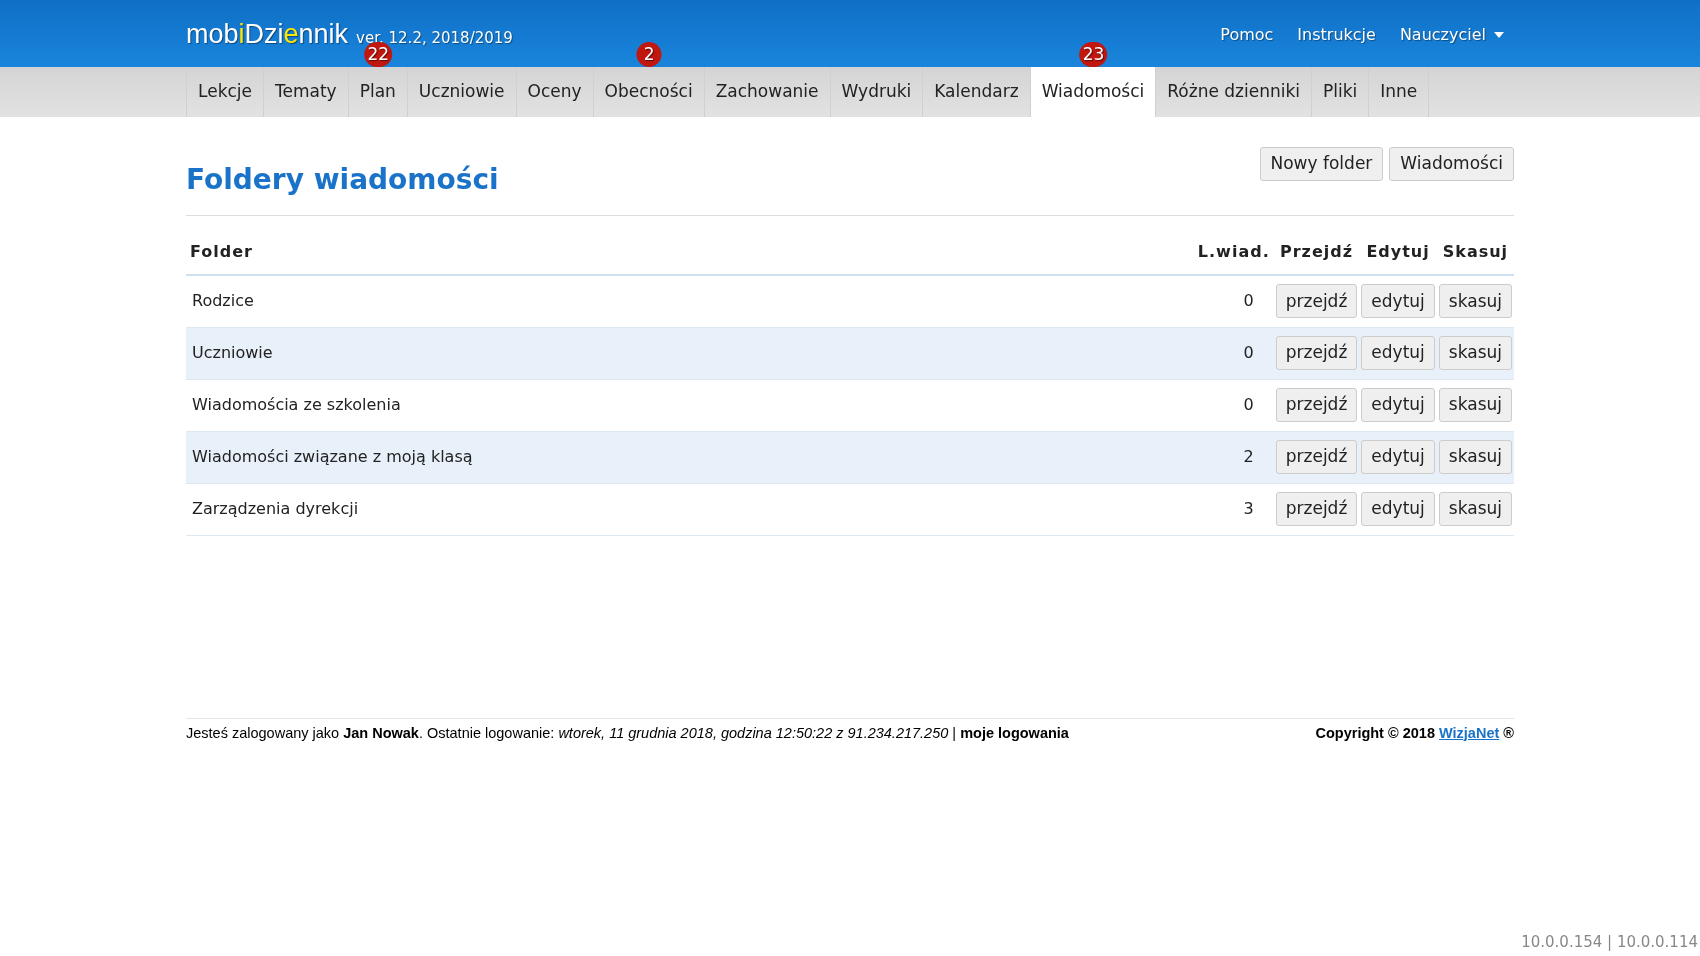 The height and width of the screenshot is (956, 1700). Describe the element at coordinates (1475, 252) in the screenshot. I see `column-header: Skasuj` at that location.